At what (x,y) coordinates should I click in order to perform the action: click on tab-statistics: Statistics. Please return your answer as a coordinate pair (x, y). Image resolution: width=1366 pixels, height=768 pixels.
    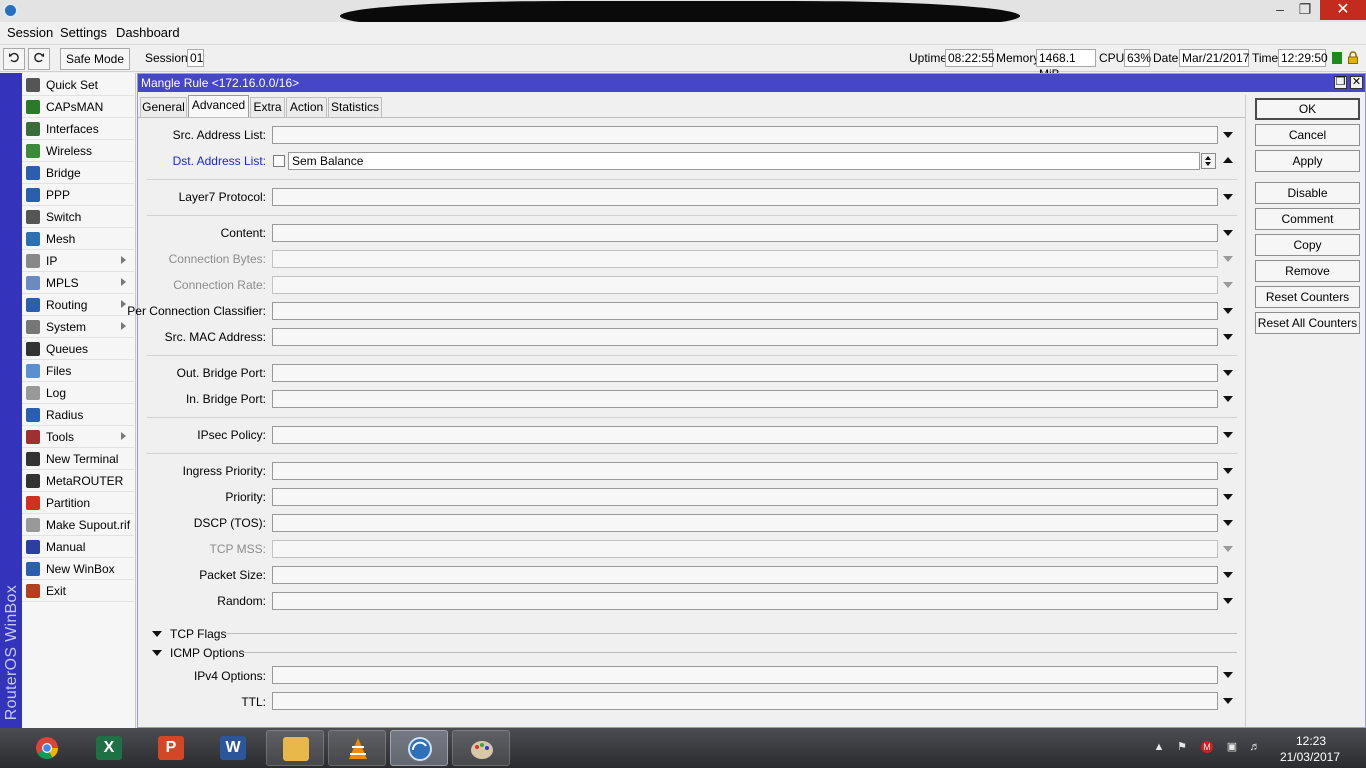
    Looking at the image, I should click on (355, 107).